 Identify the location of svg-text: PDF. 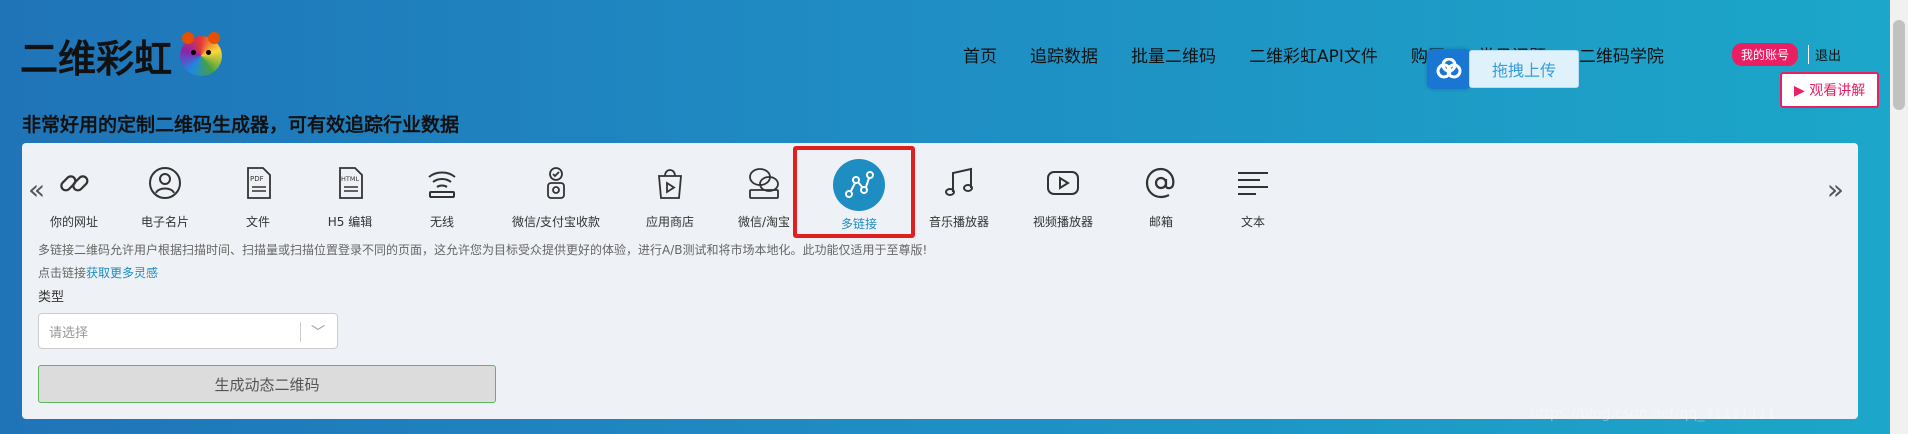
(257, 179).